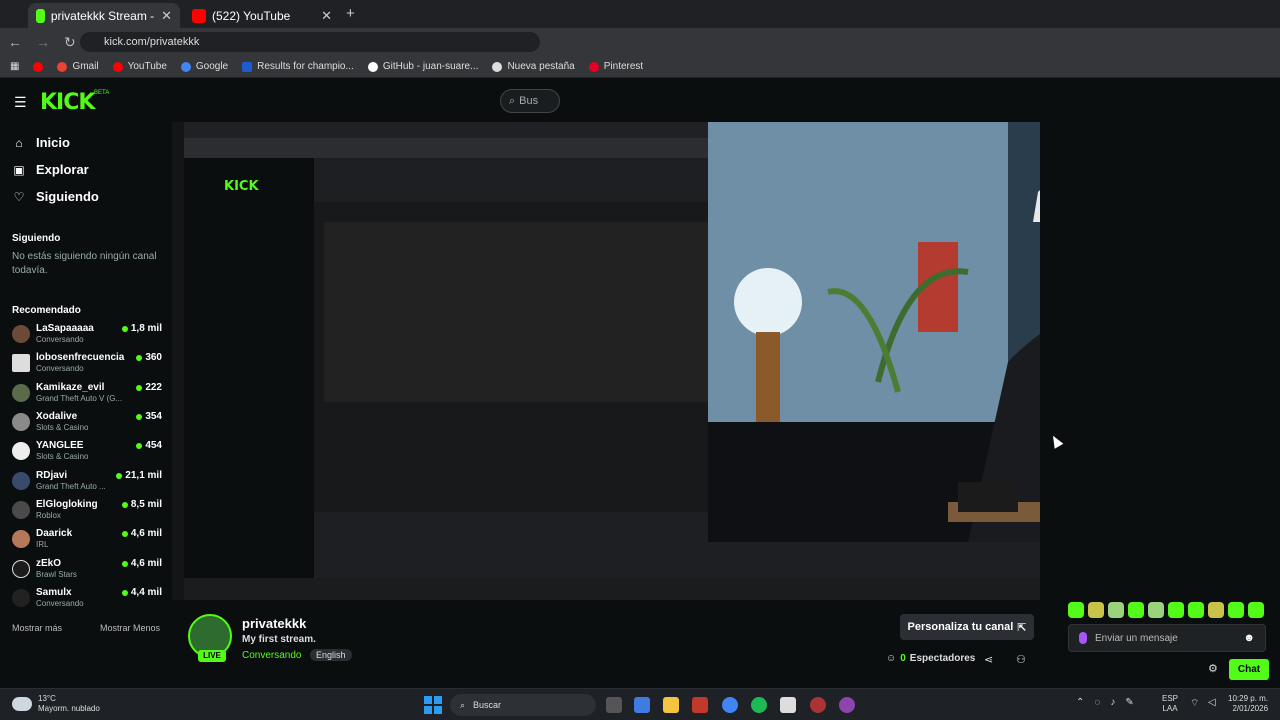  I want to click on sidebar-item-inicio: ⌂ Inicio, so click(41, 142).